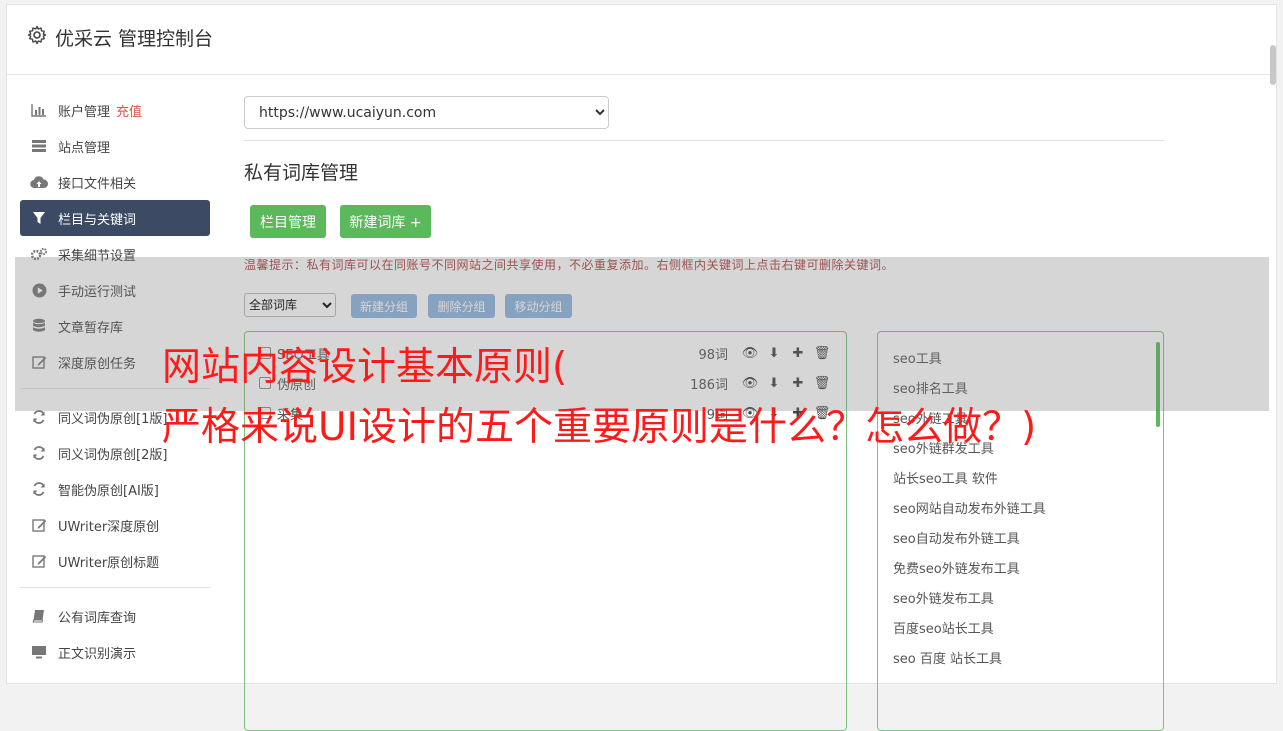 The image size is (1283, 731). What do you see at coordinates (39, 182) in the screenshot?
I see `cloud-upload-icon` at bounding box center [39, 182].